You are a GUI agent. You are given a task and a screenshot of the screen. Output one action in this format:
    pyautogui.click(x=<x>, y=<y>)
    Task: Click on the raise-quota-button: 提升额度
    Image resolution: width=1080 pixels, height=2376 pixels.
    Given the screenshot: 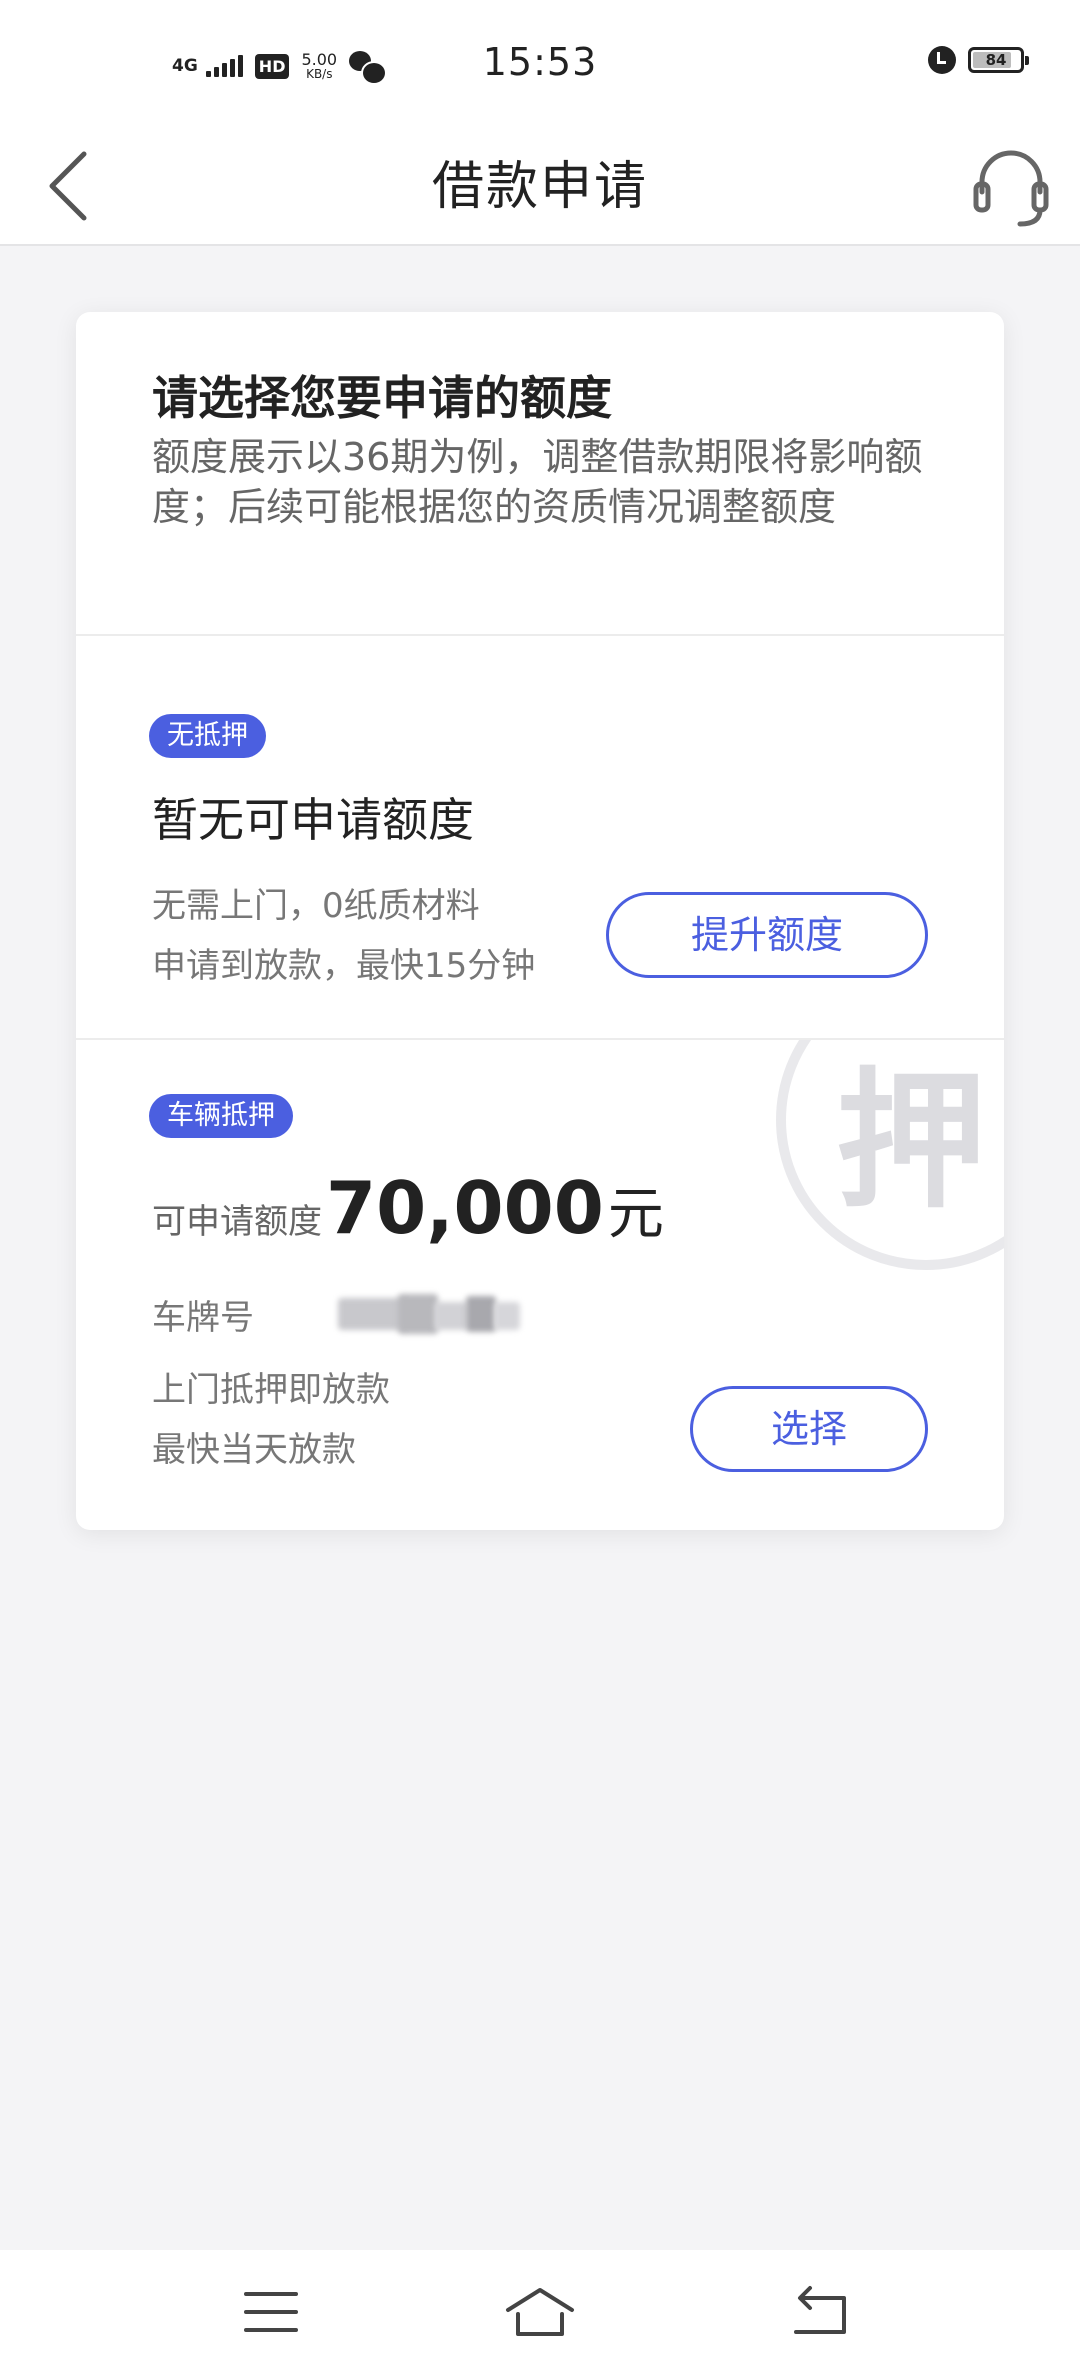 What is the action you would take?
    pyautogui.click(x=767, y=935)
    